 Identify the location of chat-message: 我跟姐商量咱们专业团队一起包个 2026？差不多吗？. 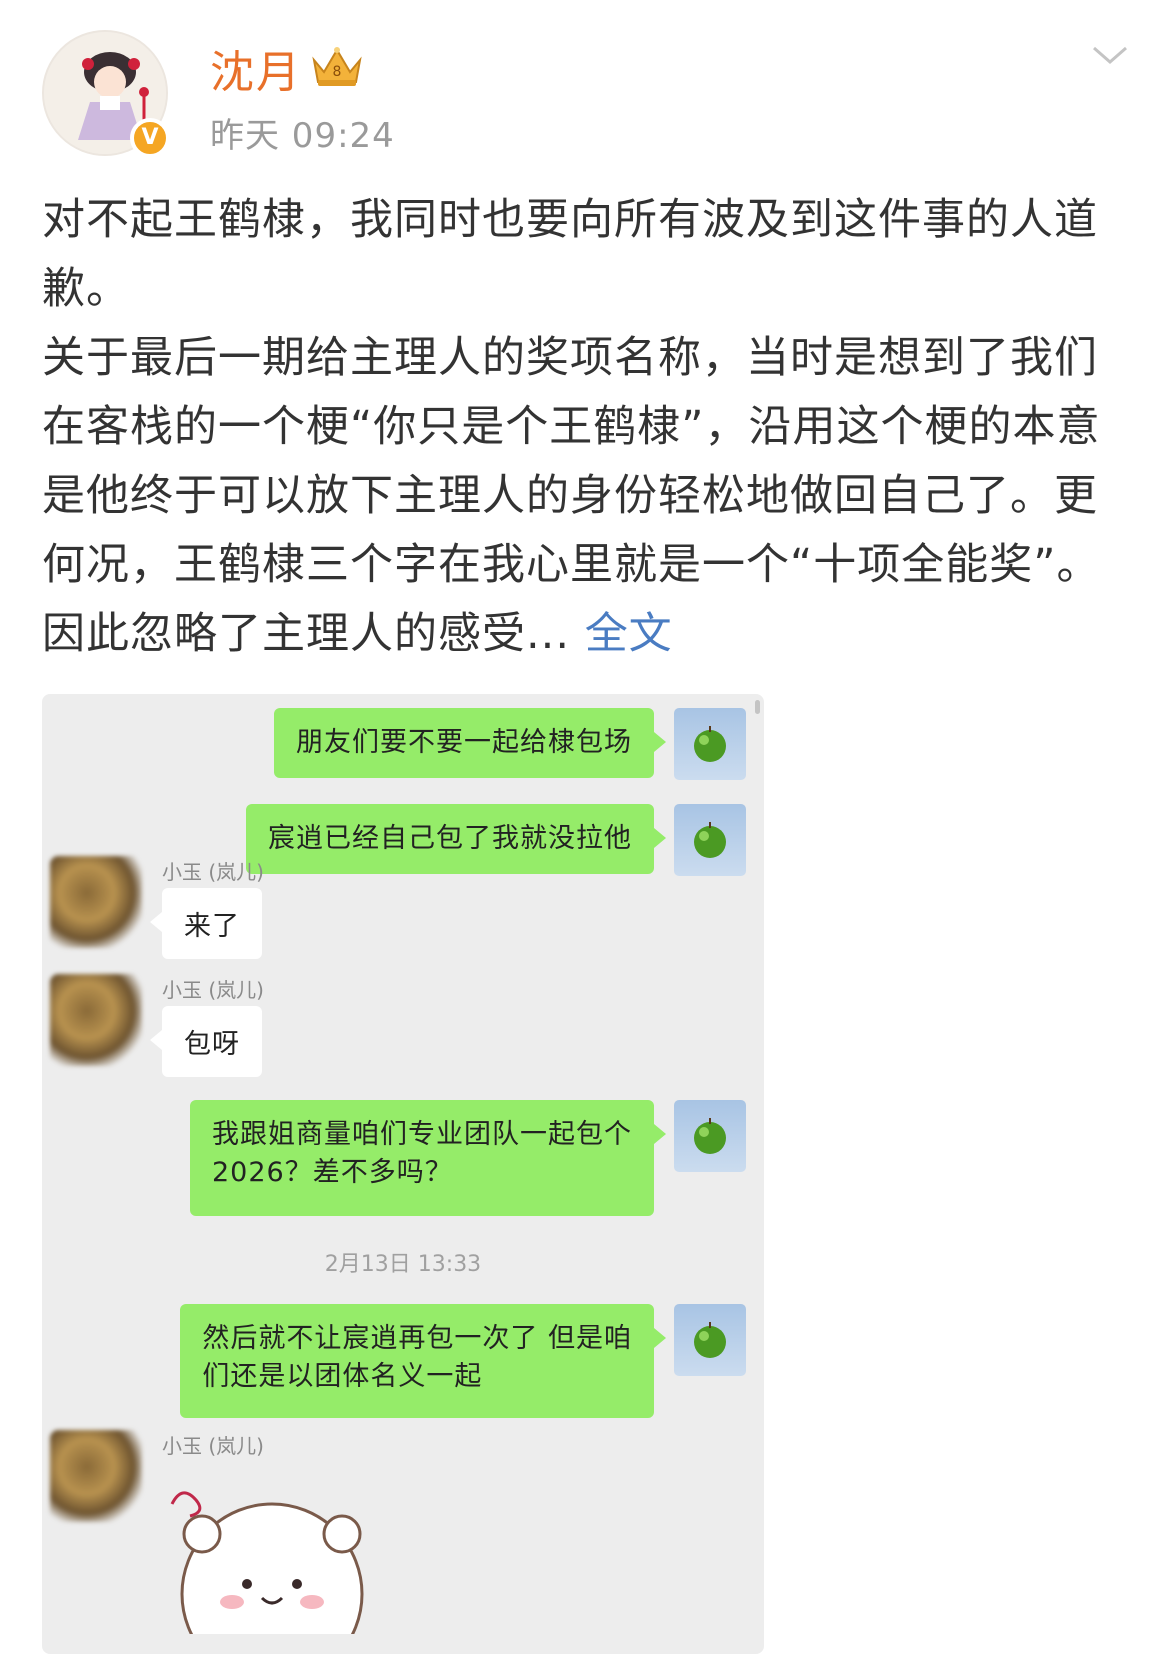
(468, 1158).